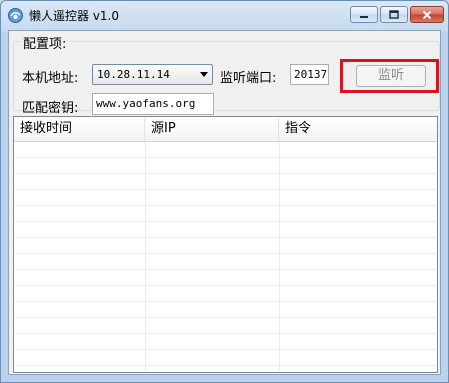 This screenshot has height=383, width=449. I want to click on chevron-down-icon, so click(204, 74).